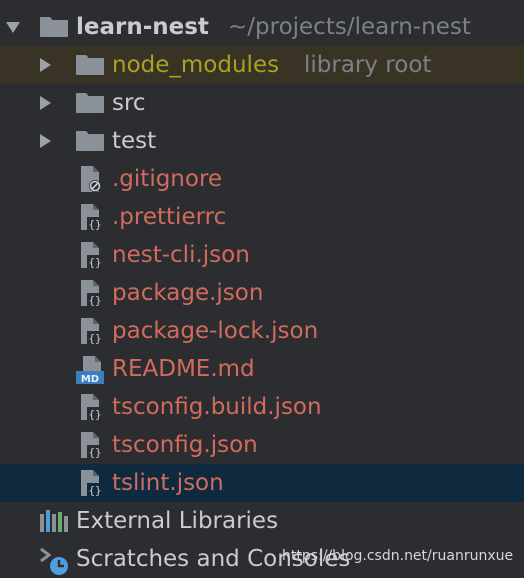 This screenshot has width=524, height=578. What do you see at coordinates (262, 369) in the screenshot?
I see `tree-item-readme-md: MD README.md` at bounding box center [262, 369].